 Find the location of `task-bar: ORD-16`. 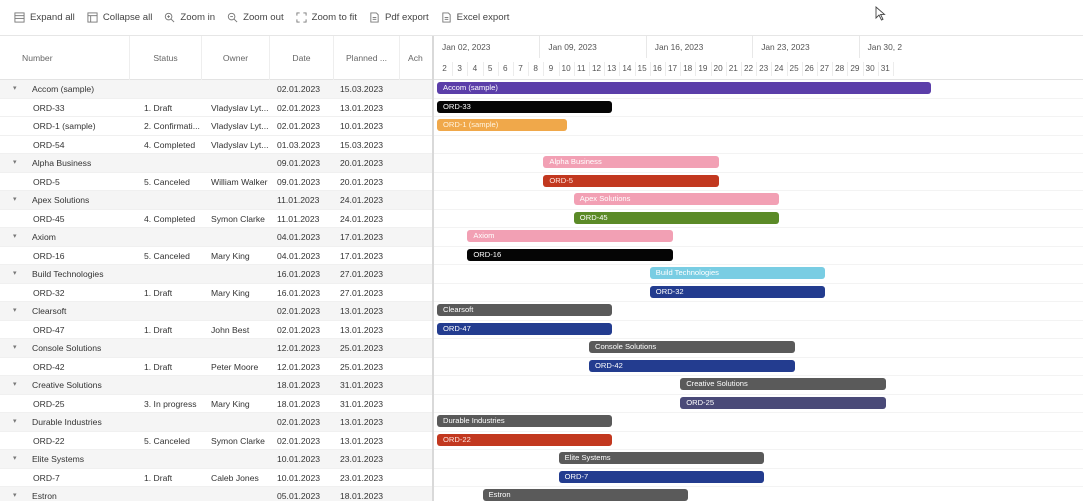

task-bar: ORD-16 is located at coordinates (570, 254).